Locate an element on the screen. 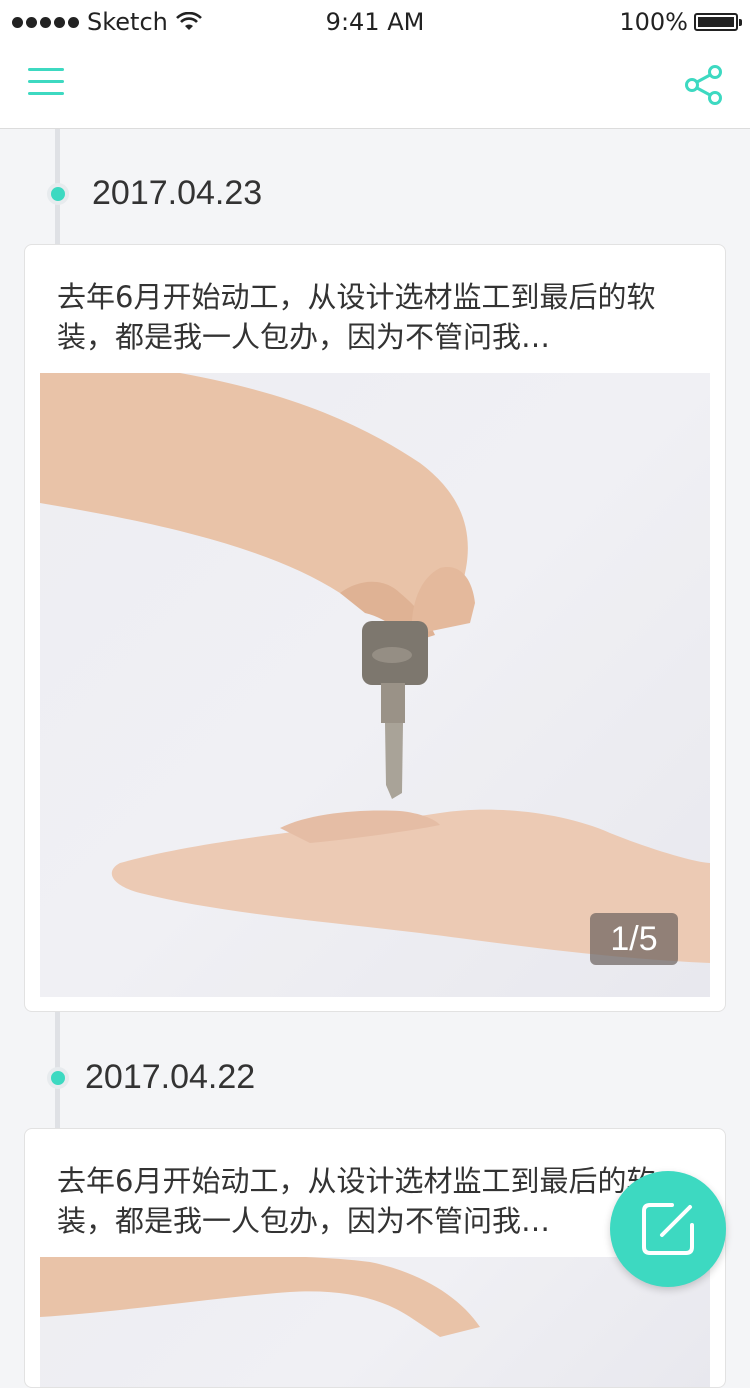 The image size is (750, 1388). entry-date: 2017.04.23 is located at coordinates (177, 193).